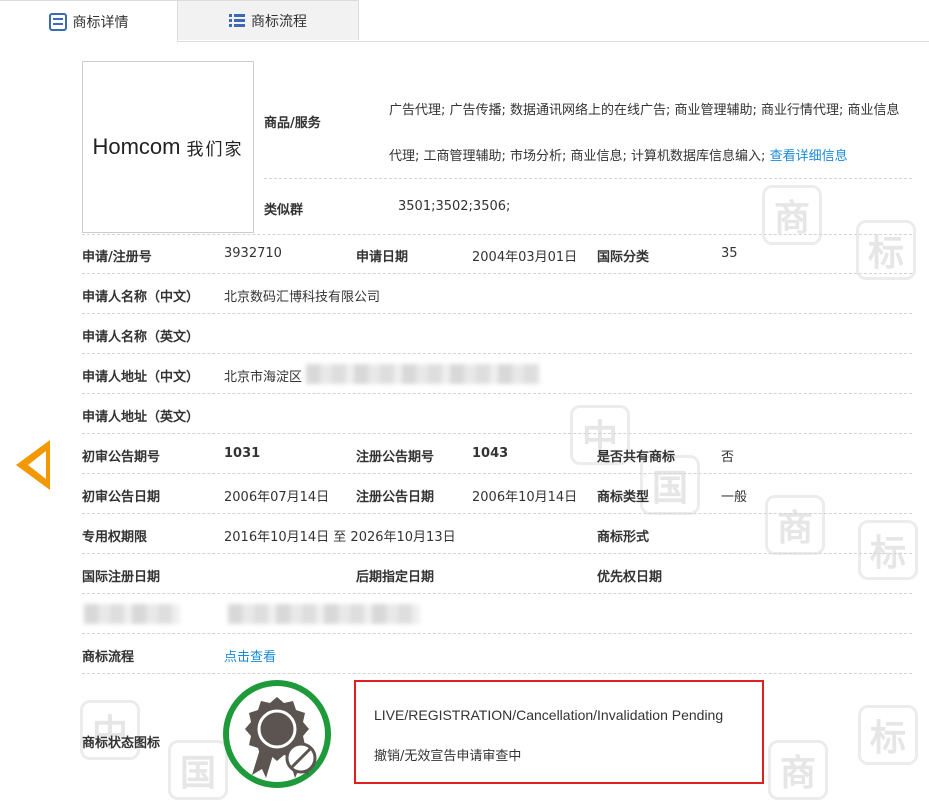  Describe the element at coordinates (141, 377) in the screenshot. I see `address-cn-label: 申请人地址（中文）` at that location.